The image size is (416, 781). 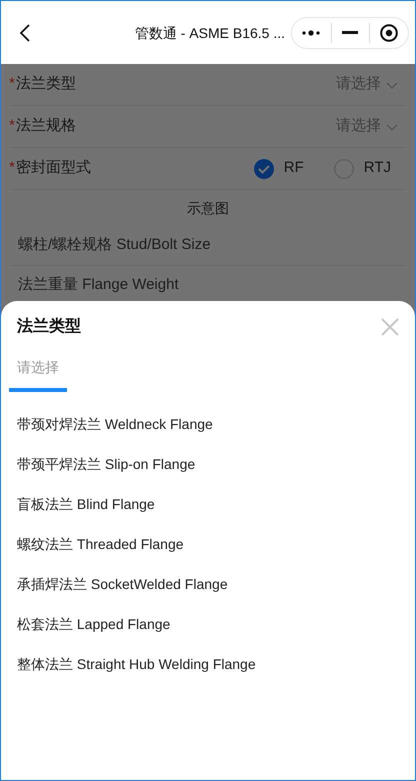 What do you see at coordinates (208, 584) in the screenshot?
I see `option-item: 承插焊法兰 SocketWelded Flange` at bounding box center [208, 584].